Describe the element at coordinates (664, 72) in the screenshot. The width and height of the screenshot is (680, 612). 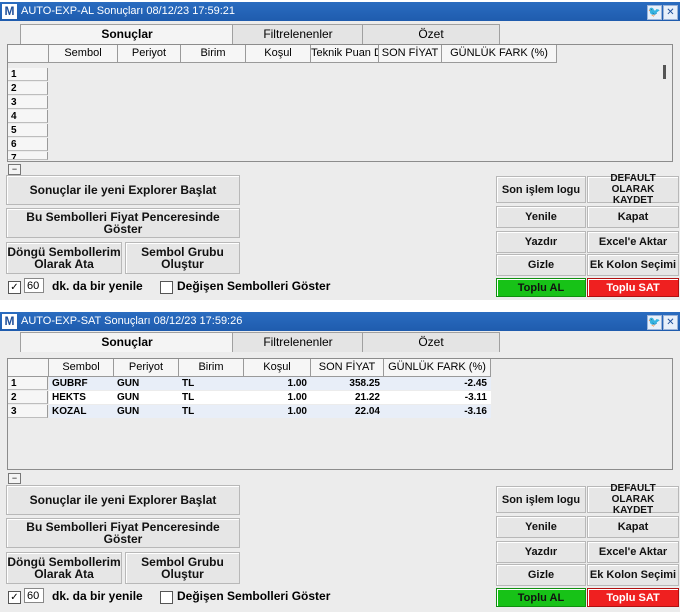
I see `vertical-scrollbar` at that location.